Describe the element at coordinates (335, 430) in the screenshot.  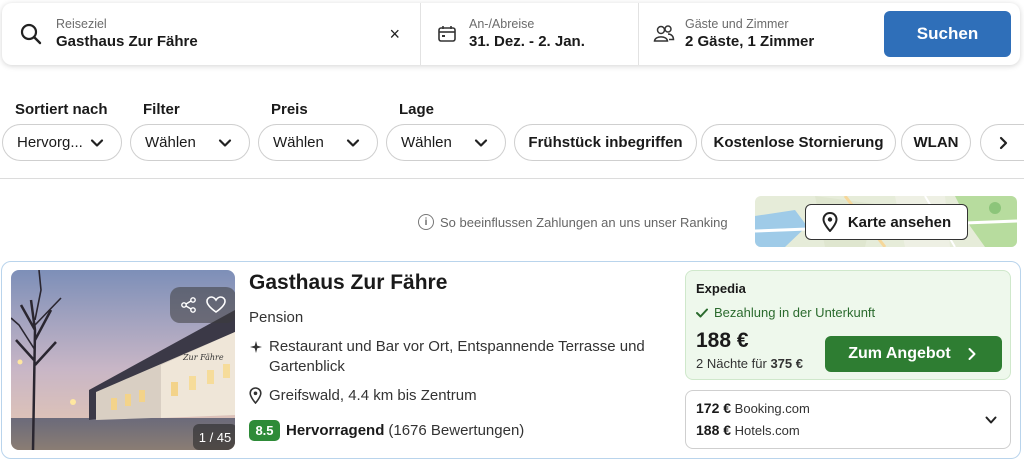
I see `rating-word: Hervorragend` at that location.